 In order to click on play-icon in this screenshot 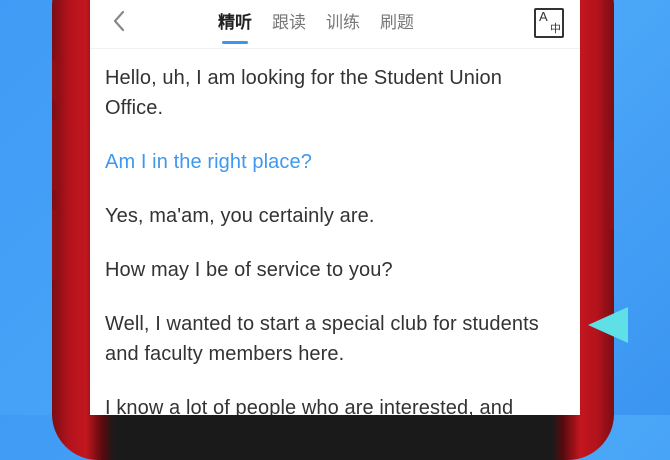, I will do `click(608, 325)`.